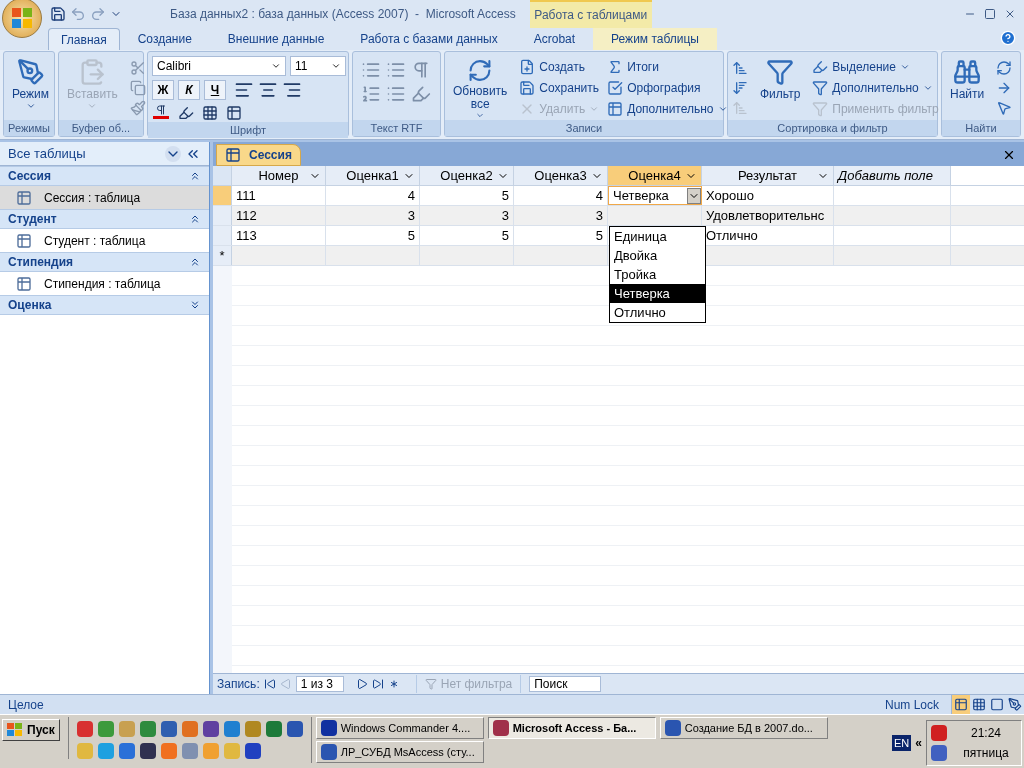  Describe the element at coordinates (377, 684) in the screenshot. I see `last-record-icon` at that location.